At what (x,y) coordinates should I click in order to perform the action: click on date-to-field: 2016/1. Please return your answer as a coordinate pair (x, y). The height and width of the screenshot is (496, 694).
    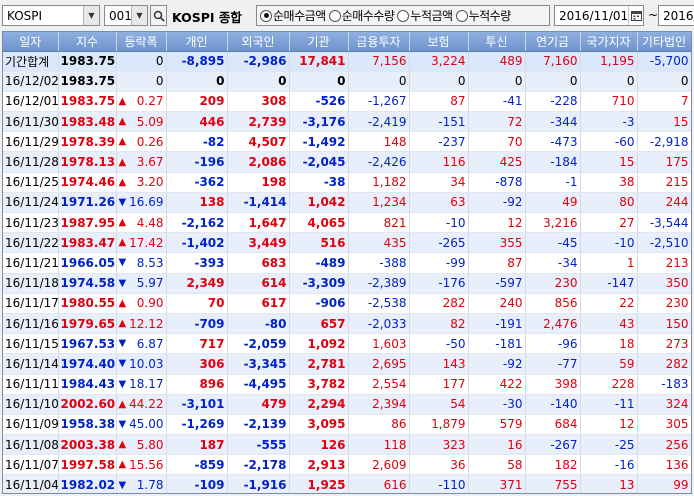
    Looking at the image, I should click on (676, 15).